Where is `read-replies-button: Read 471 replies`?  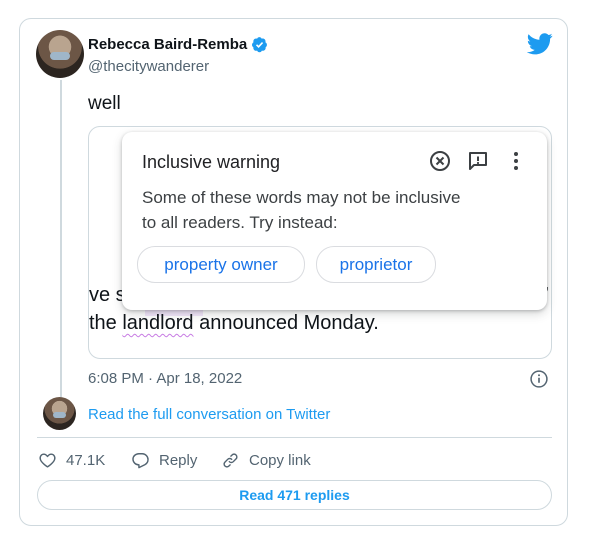 read-replies-button: Read 471 replies is located at coordinates (294, 495).